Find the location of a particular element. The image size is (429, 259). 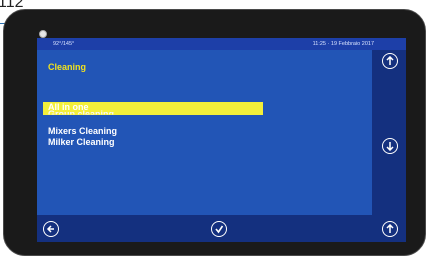

up-arrow-icon is located at coordinates (390, 61).